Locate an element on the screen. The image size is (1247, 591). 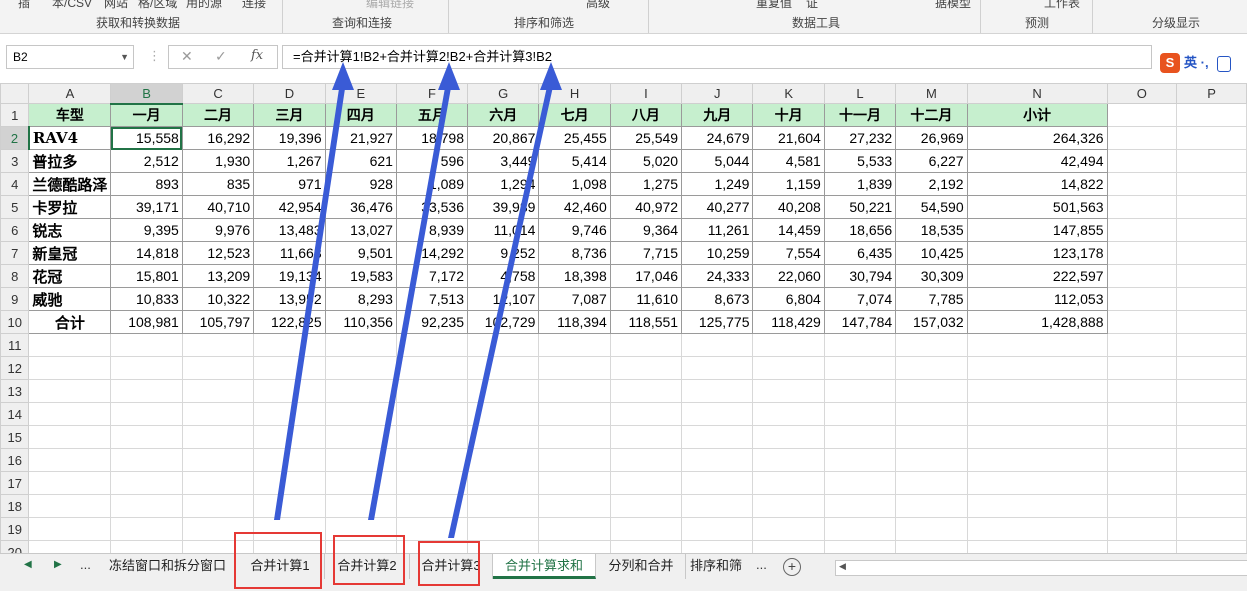
row-header: 13 is located at coordinates (15, 391).